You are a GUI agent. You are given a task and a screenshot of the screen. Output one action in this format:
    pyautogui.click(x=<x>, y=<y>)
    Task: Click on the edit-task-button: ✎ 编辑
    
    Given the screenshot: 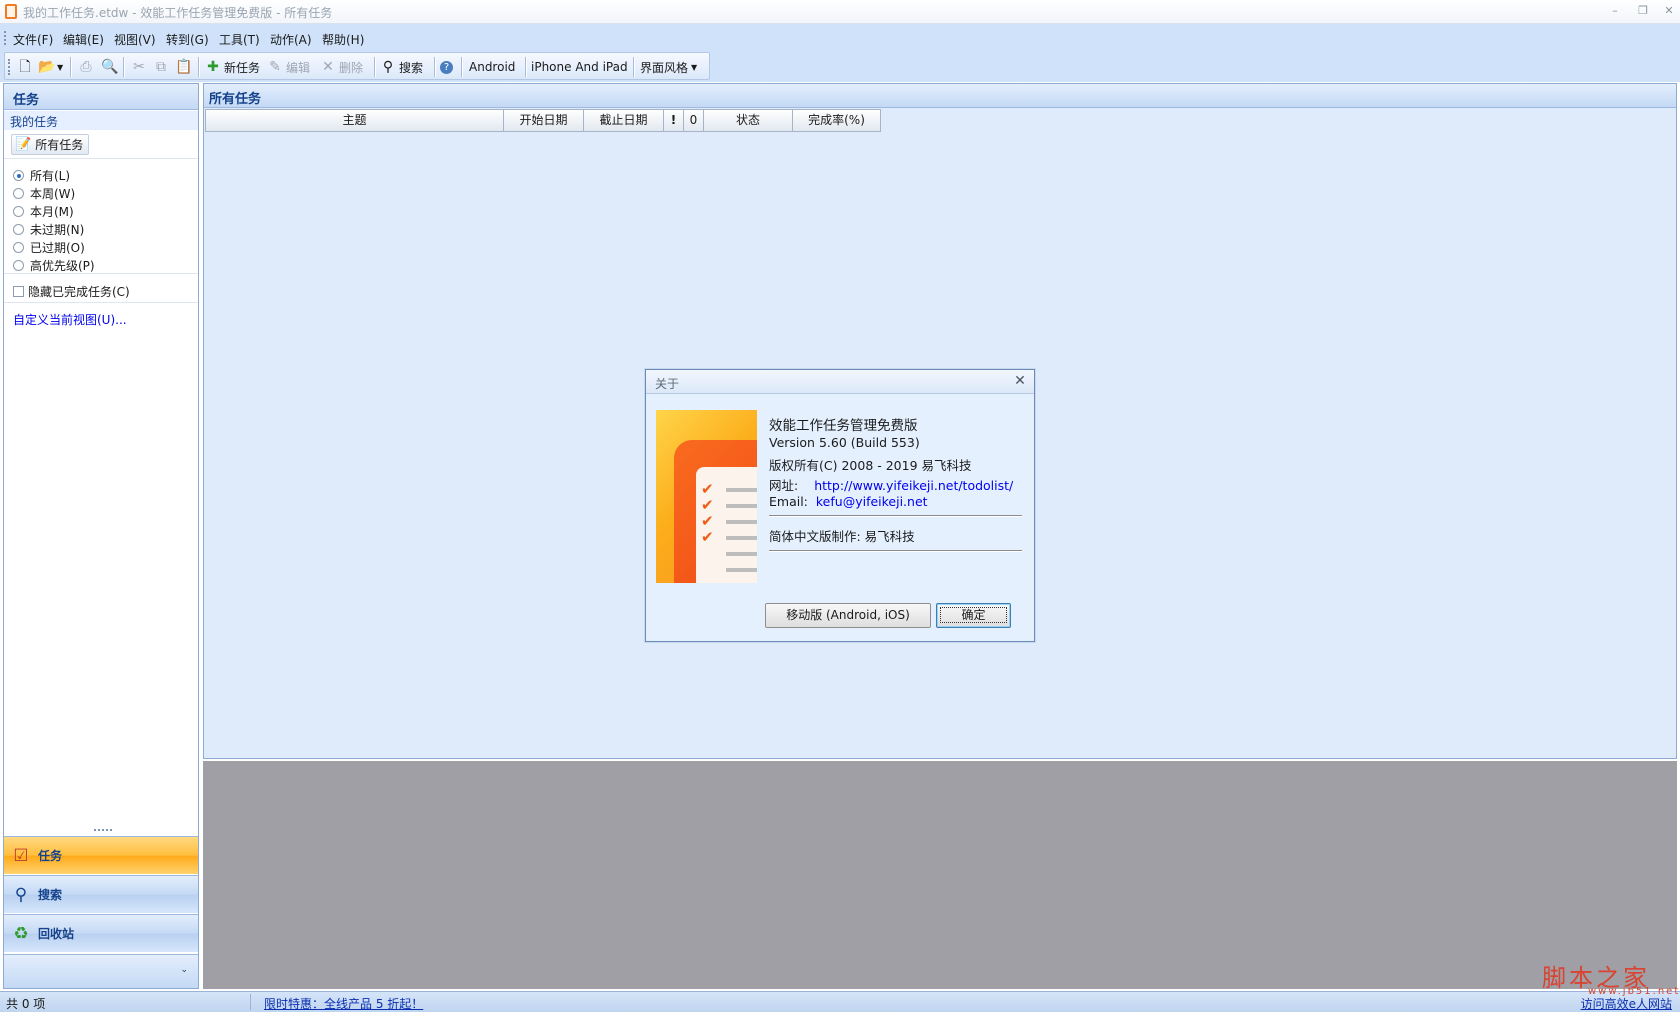 What is the action you would take?
    pyautogui.click(x=288, y=67)
    